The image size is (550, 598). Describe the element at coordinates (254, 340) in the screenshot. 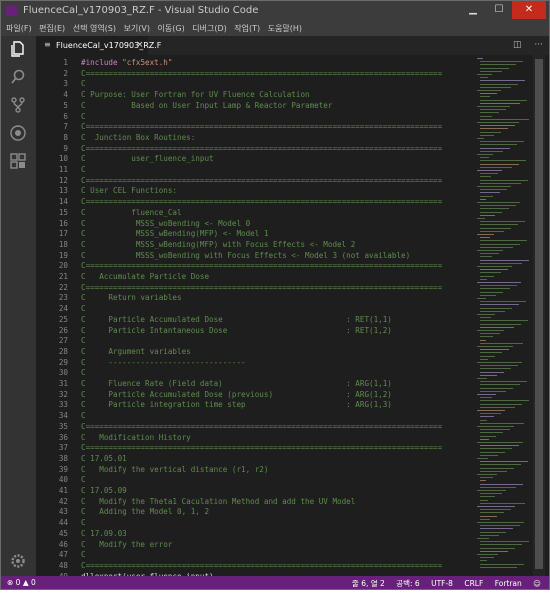

I see `code-line: 27 C` at that location.